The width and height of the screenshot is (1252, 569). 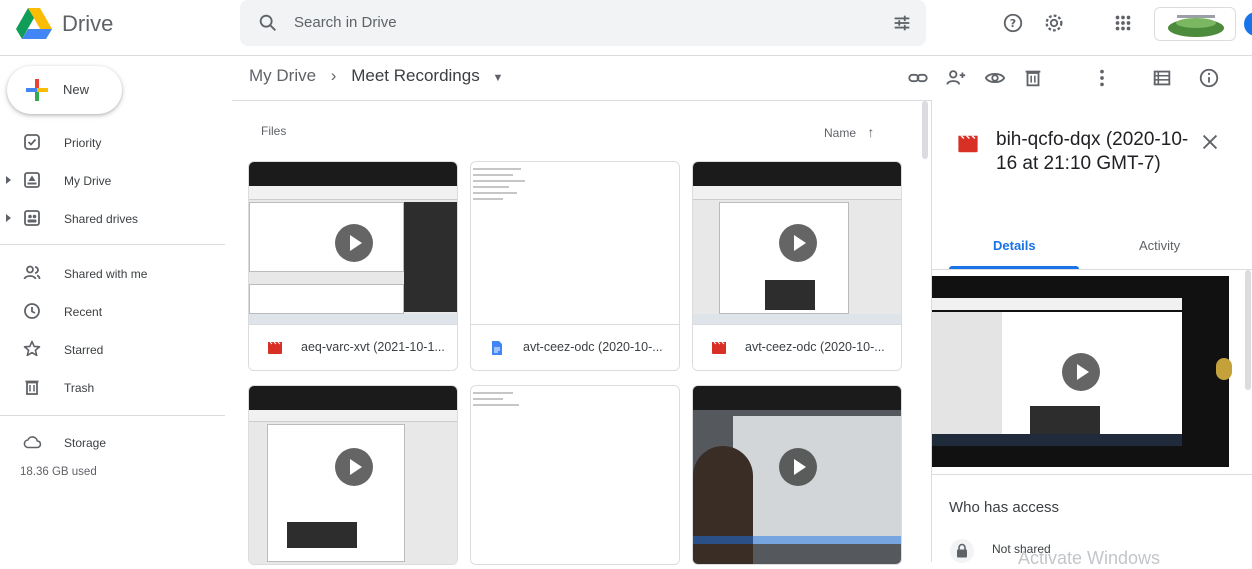 What do you see at coordinates (345, 22) in the screenshot?
I see `search-input: Search in Drive` at bounding box center [345, 22].